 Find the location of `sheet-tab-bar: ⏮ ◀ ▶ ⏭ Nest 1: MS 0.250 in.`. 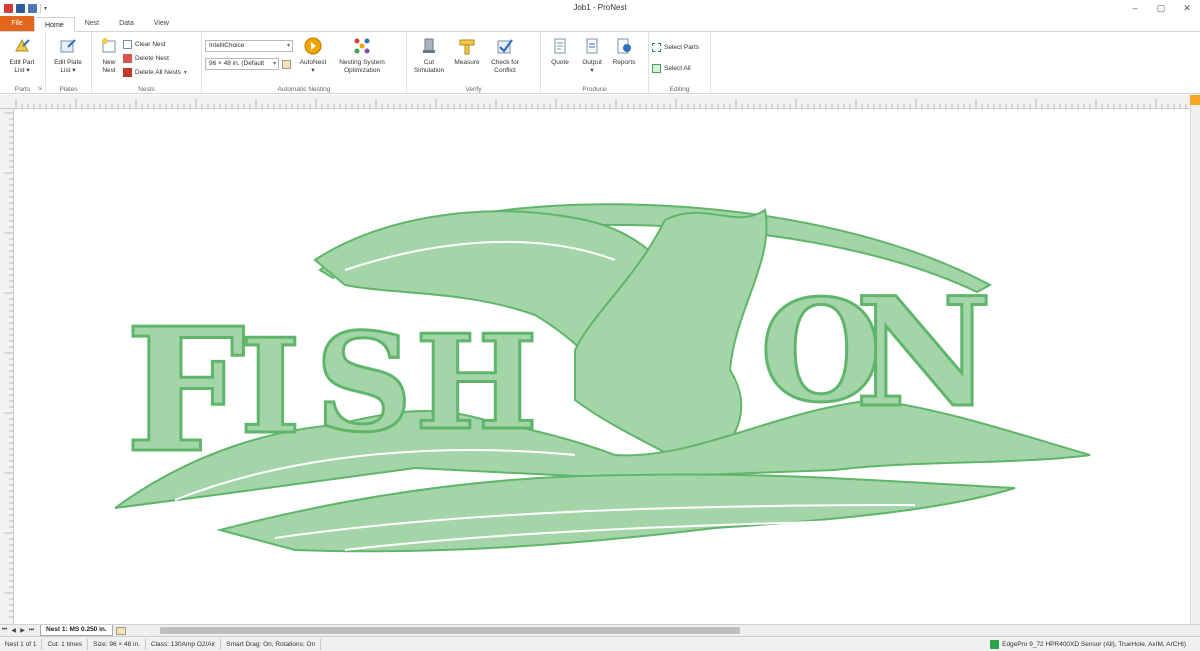

sheet-tab-bar: ⏮ ◀ ▶ ⏭ Nest 1: MS 0.250 in. is located at coordinates (600, 630).